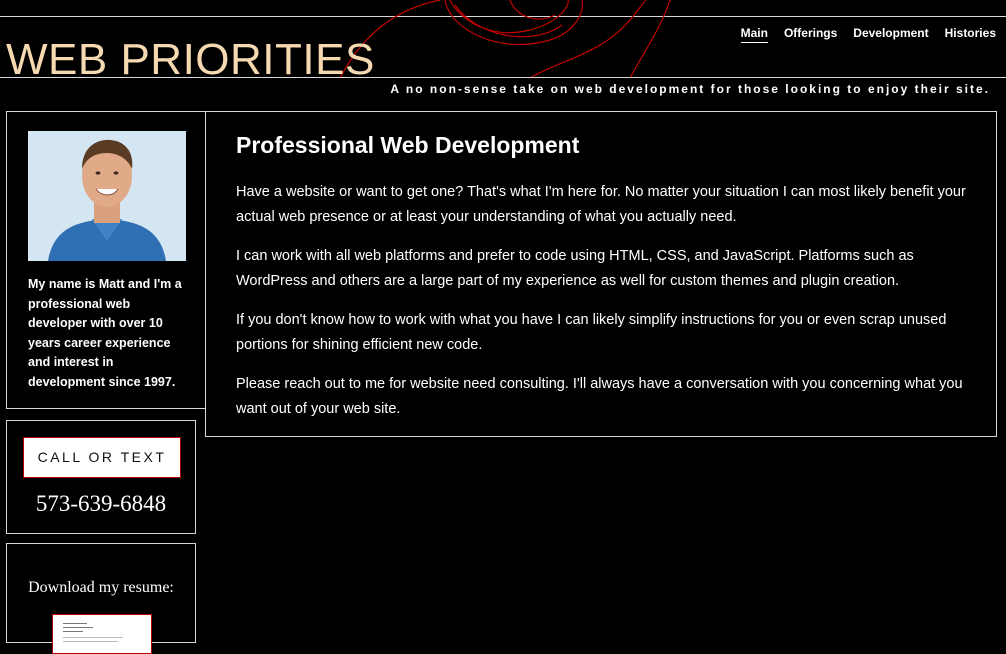  What do you see at coordinates (754, 34) in the screenshot?
I see `nav-item-main: Main` at bounding box center [754, 34].